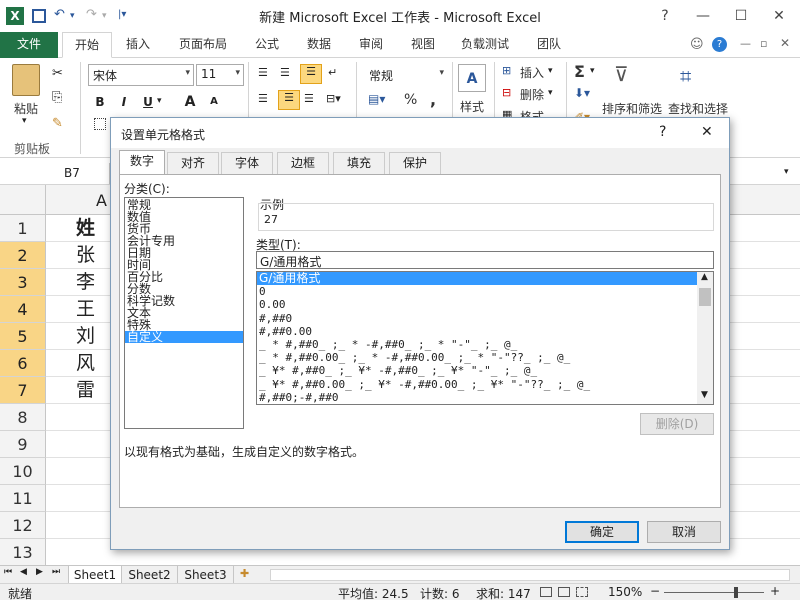 This screenshot has width=800, height=602. Describe the element at coordinates (23, 572) in the screenshot. I see `prev-sheet-icon: ◀` at that location.